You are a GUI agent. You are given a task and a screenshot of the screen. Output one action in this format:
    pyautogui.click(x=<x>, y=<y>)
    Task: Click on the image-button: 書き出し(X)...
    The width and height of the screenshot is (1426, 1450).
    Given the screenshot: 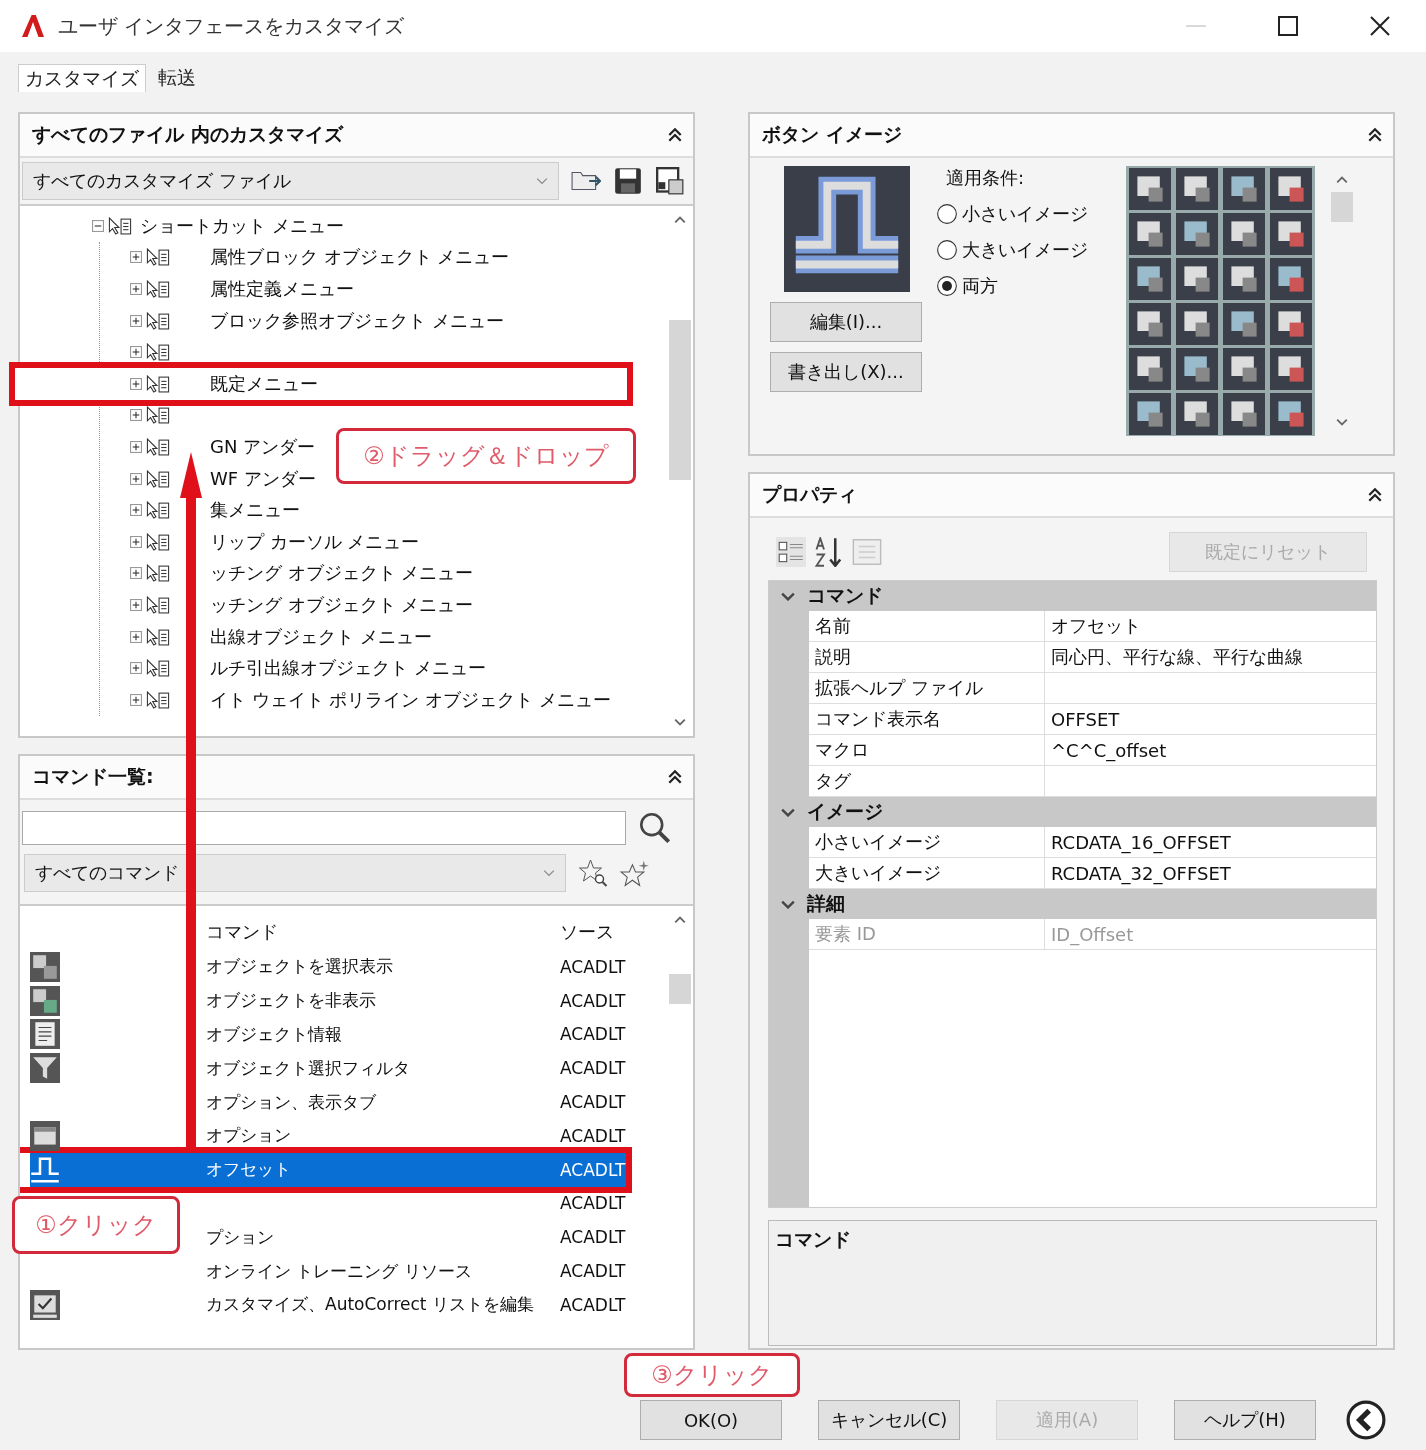 What is the action you would take?
    pyautogui.click(x=846, y=372)
    